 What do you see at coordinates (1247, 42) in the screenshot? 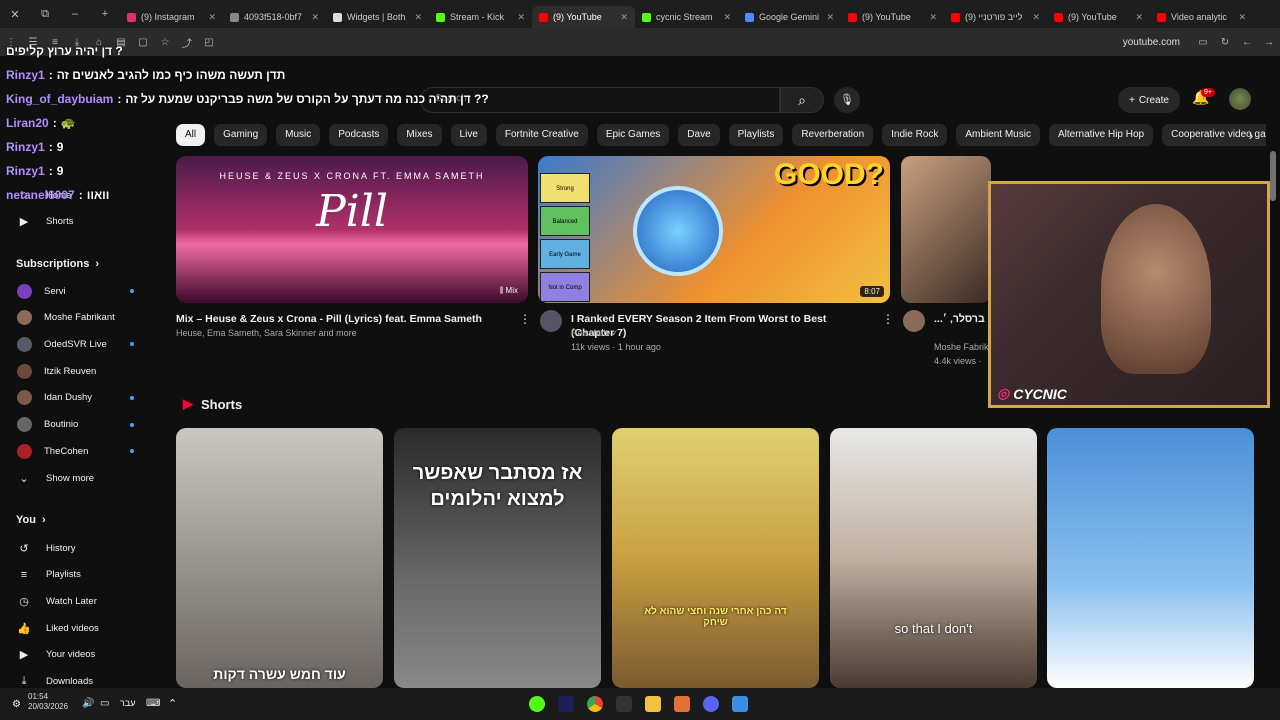
I see `back-icon: ←` at bounding box center [1247, 42].